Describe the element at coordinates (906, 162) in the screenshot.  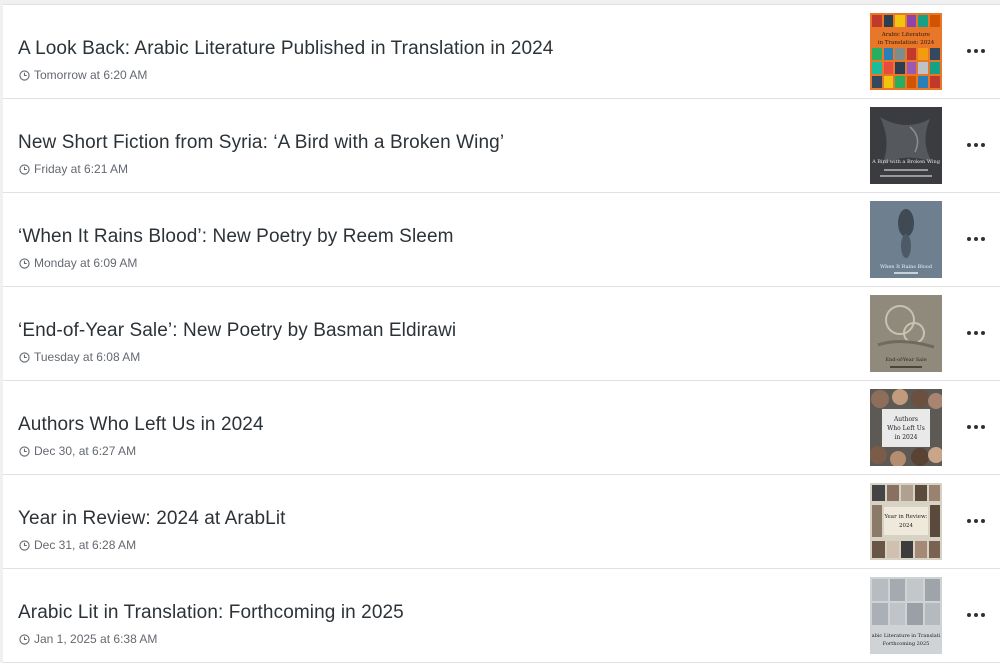
I see `thumb-caption-line: A Bird with a Broken Wing` at that location.